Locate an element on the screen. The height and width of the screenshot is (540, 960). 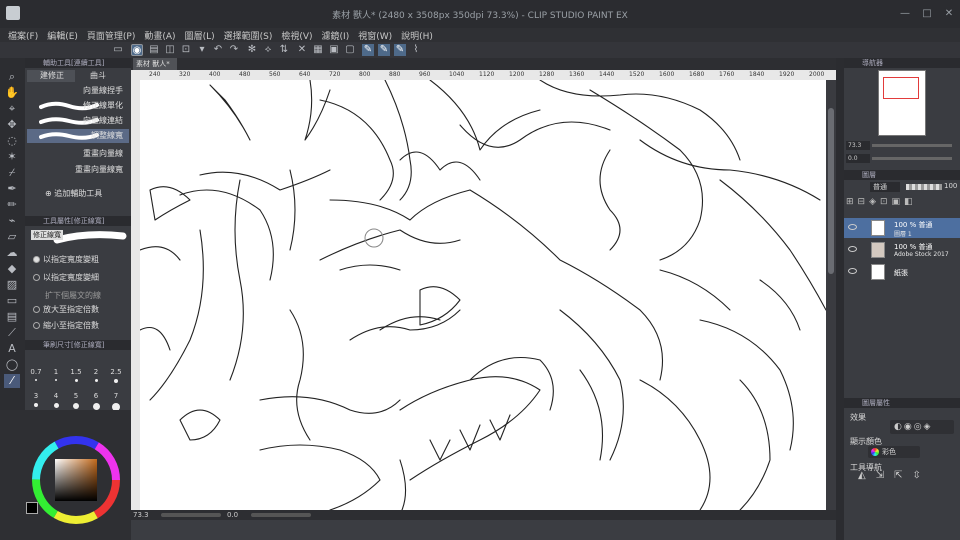
flip-icon: ⇅ is located at coordinates (284, 50).